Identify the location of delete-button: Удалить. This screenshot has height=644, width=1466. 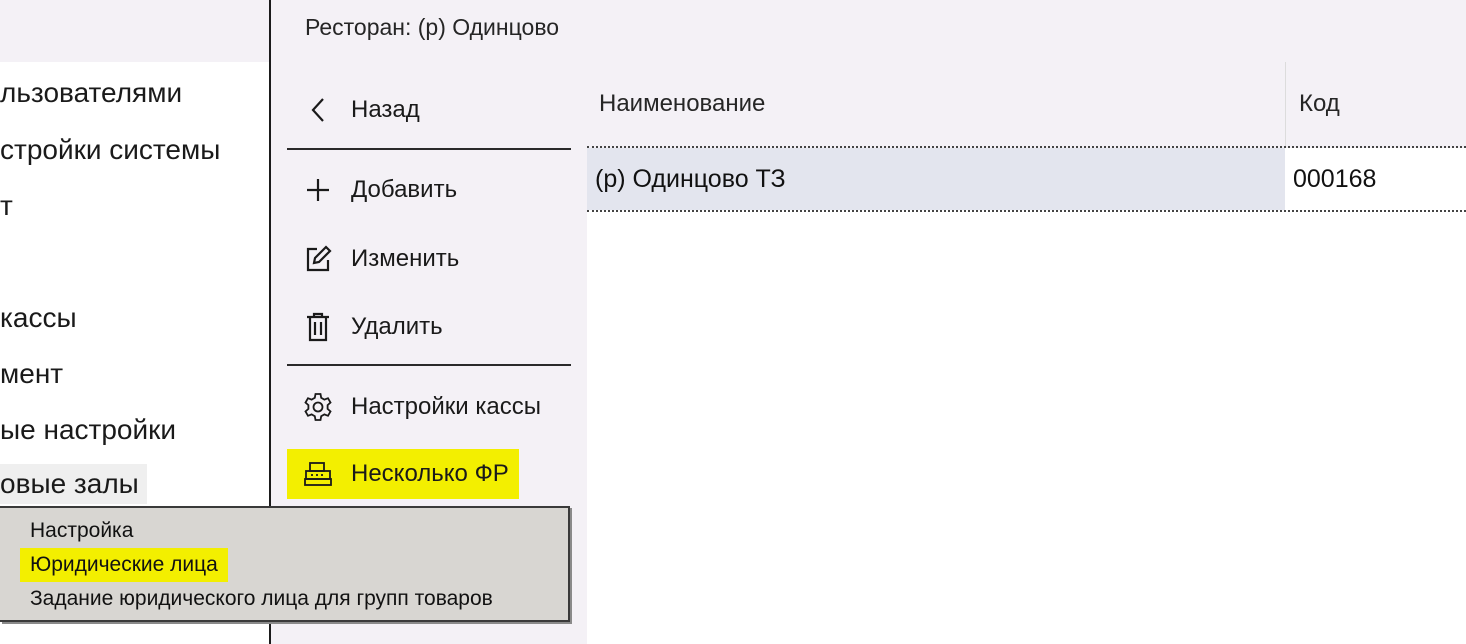
(365, 327).